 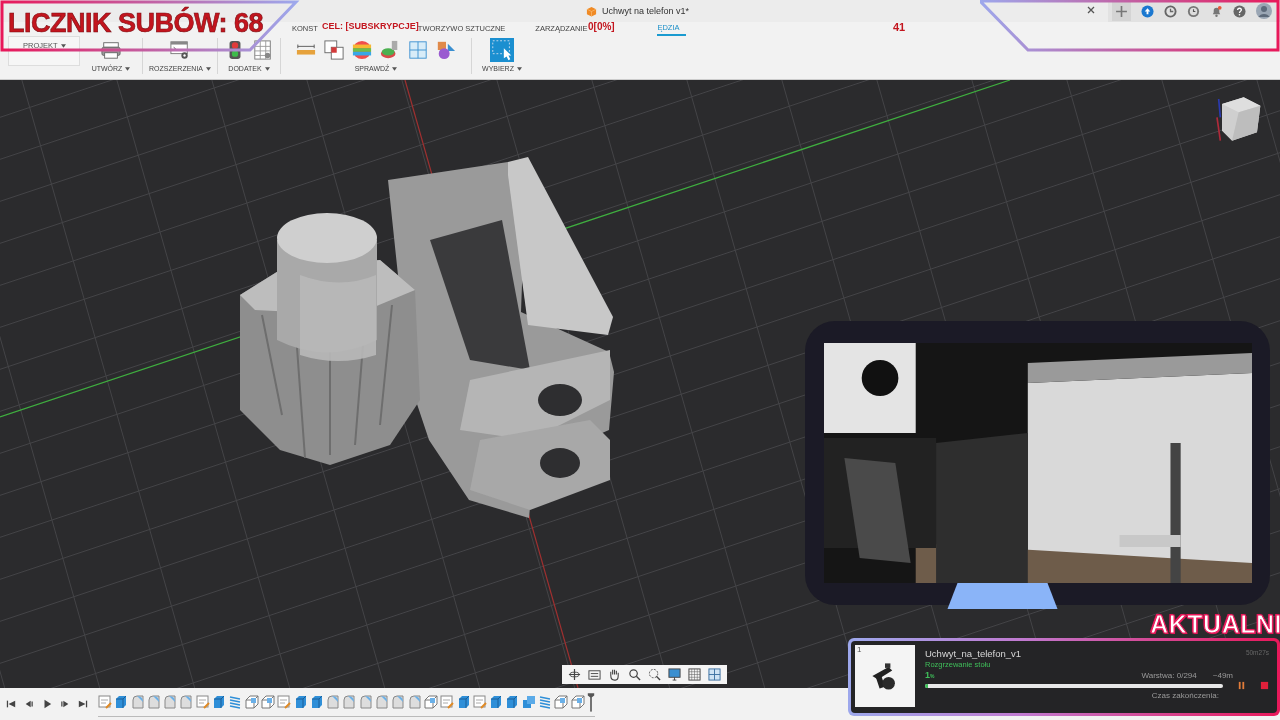 I want to click on goal-count: 41, so click(x=899, y=27).